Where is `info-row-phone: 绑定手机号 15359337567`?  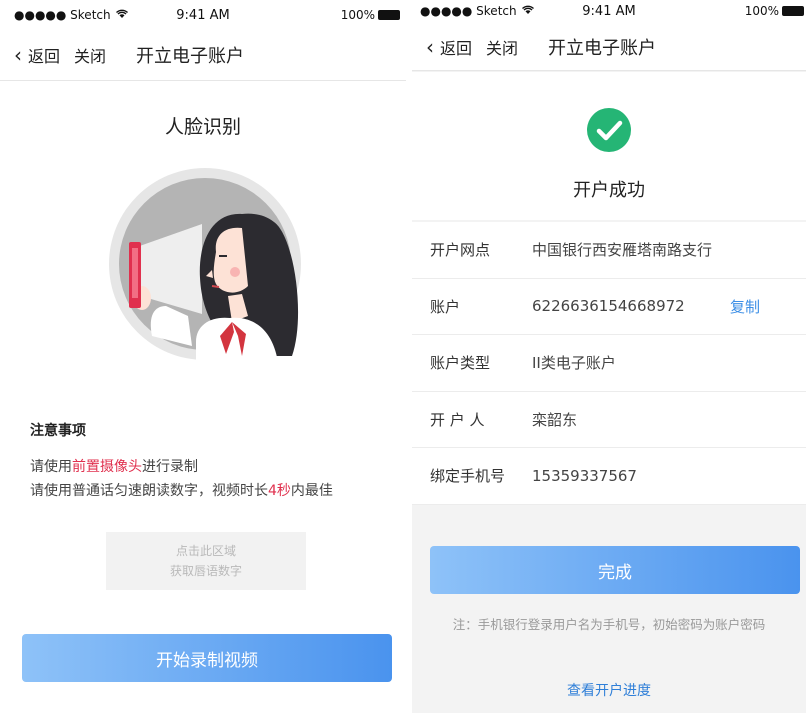 info-row-phone: 绑定手机号 15359337567 is located at coordinates (609, 476).